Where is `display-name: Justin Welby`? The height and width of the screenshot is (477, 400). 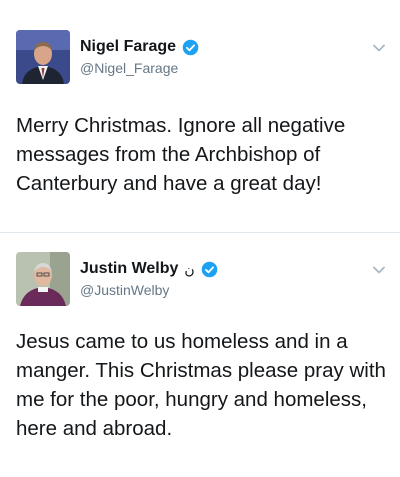 display-name: Justin Welby is located at coordinates (129, 269).